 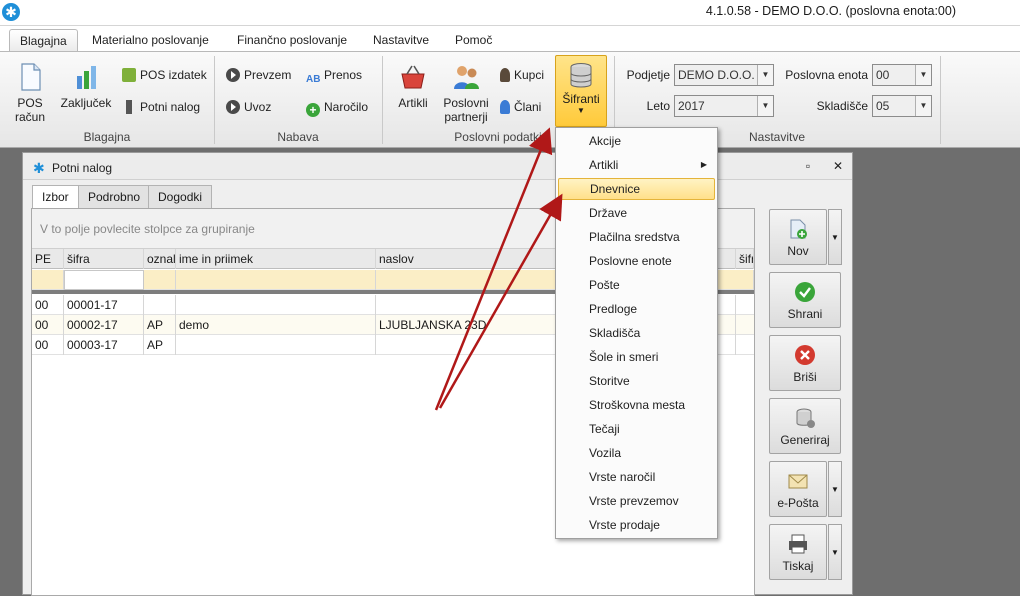 I want to click on tab-materialno-poslovanje: Materialno poslovanje, so click(x=150, y=40).